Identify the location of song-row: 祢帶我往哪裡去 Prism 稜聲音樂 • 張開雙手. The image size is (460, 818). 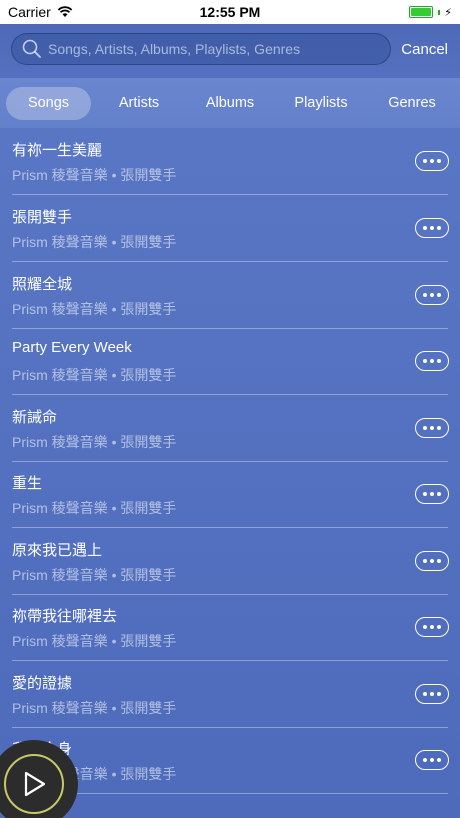
(230, 627).